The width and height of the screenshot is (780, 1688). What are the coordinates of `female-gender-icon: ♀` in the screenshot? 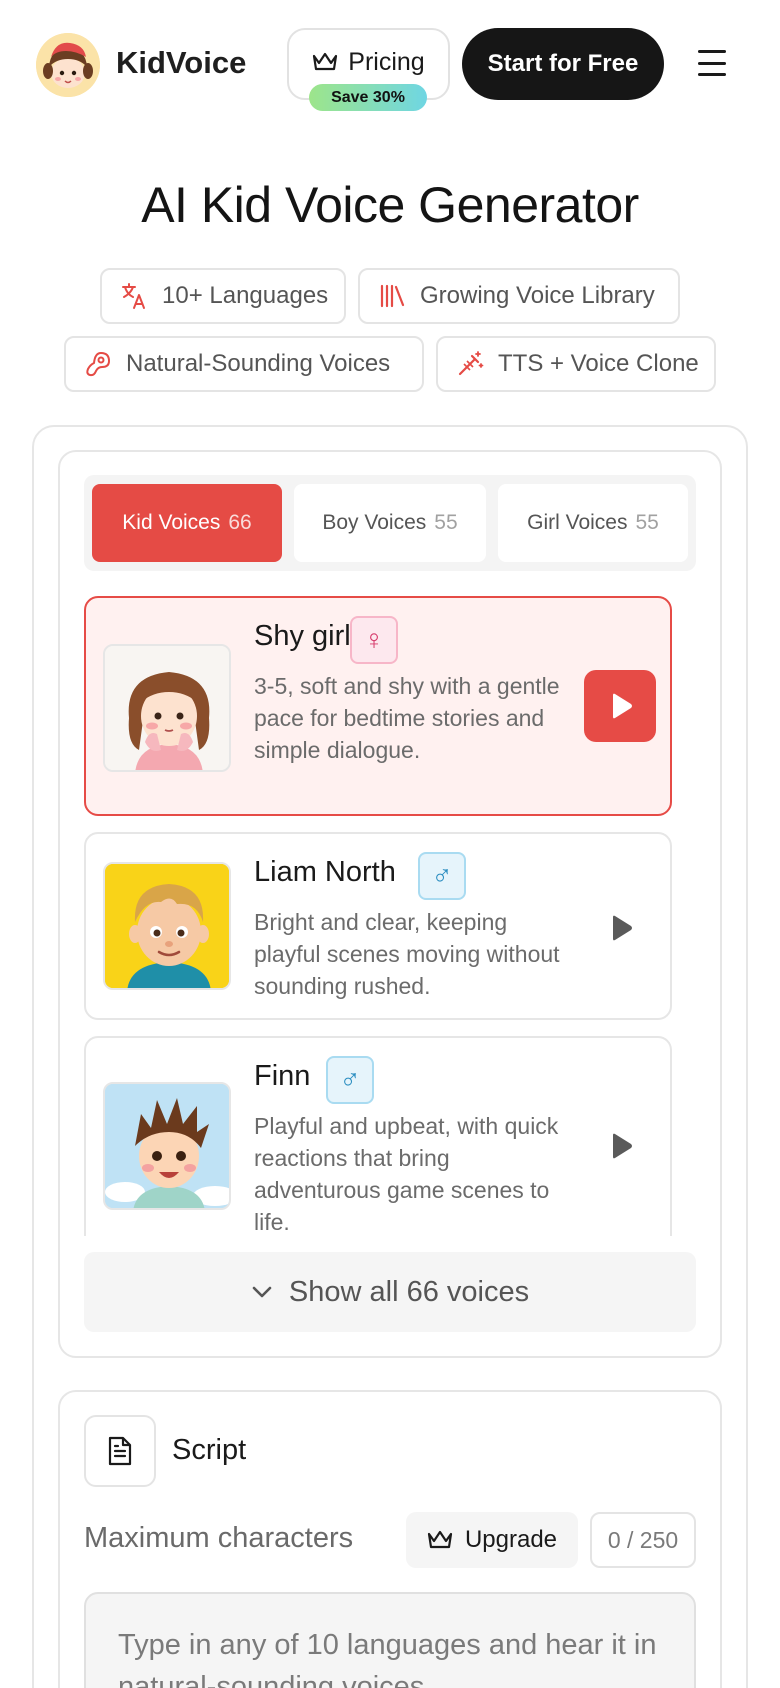 It's located at (374, 640).